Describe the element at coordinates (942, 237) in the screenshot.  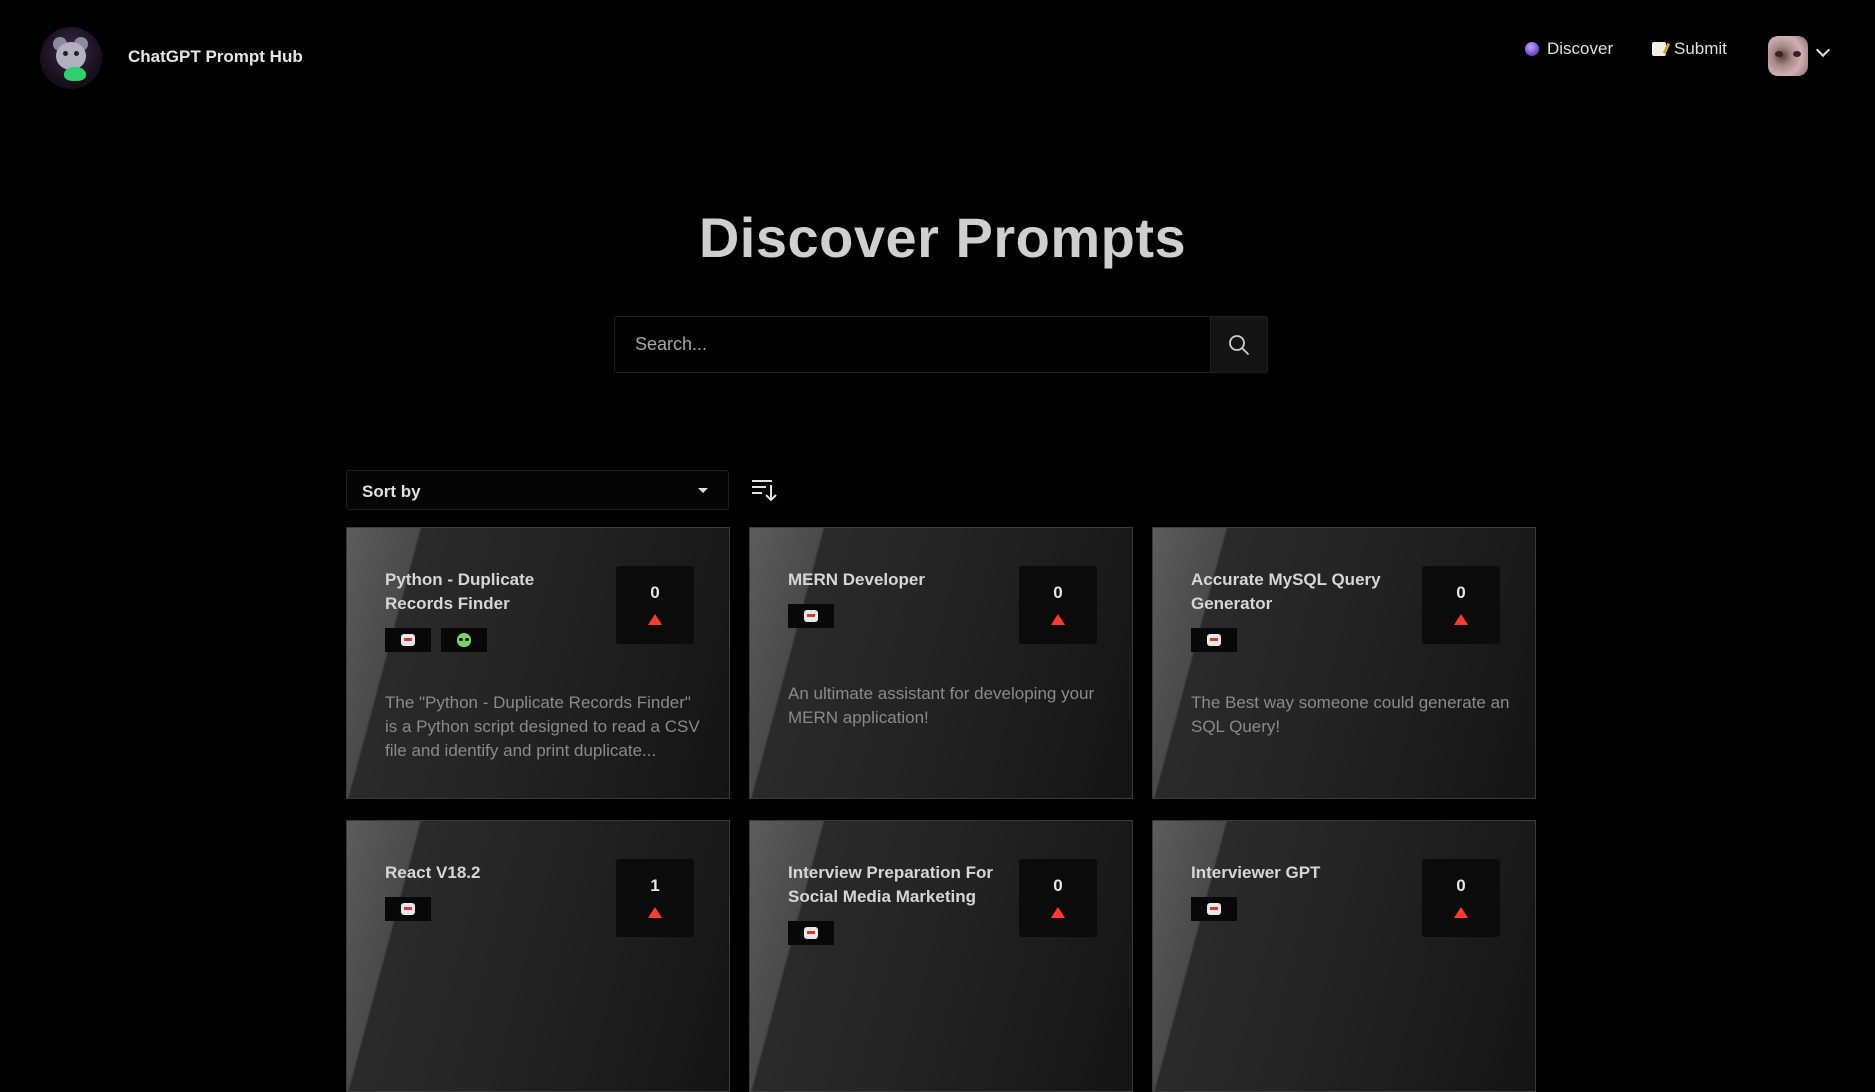
I see `page-title: Discover Prompts` at that location.